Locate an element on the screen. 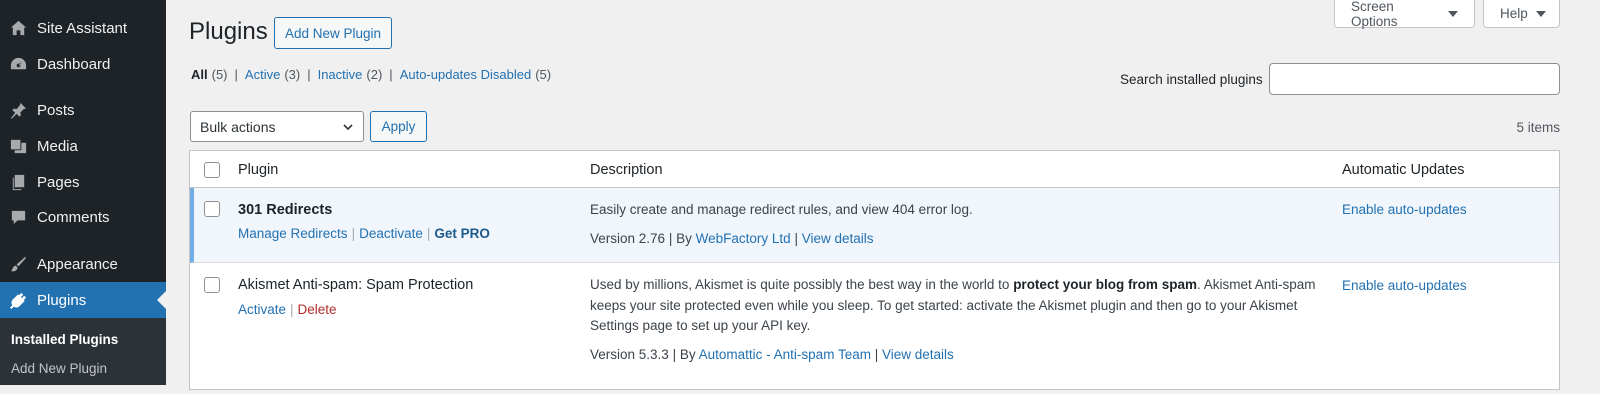 This screenshot has width=1600, height=394. sidebar-item-site-assistant: Site Assistant is located at coordinates (83, 28).